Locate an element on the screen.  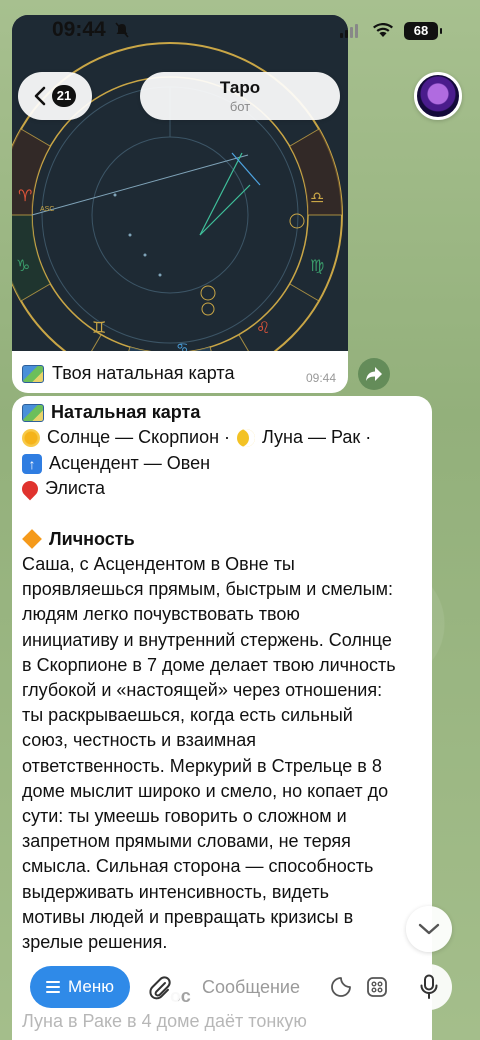
svg-text: ASC is located at coordinates (47, 209).